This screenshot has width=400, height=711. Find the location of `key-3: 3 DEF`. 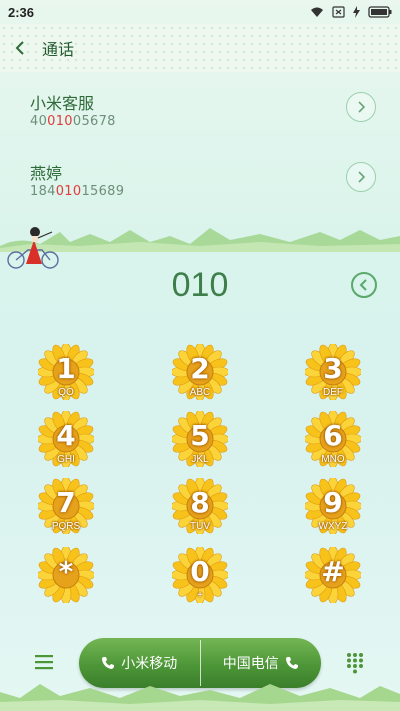

key-3: 3 DEF is located at coordinates (333, 372).